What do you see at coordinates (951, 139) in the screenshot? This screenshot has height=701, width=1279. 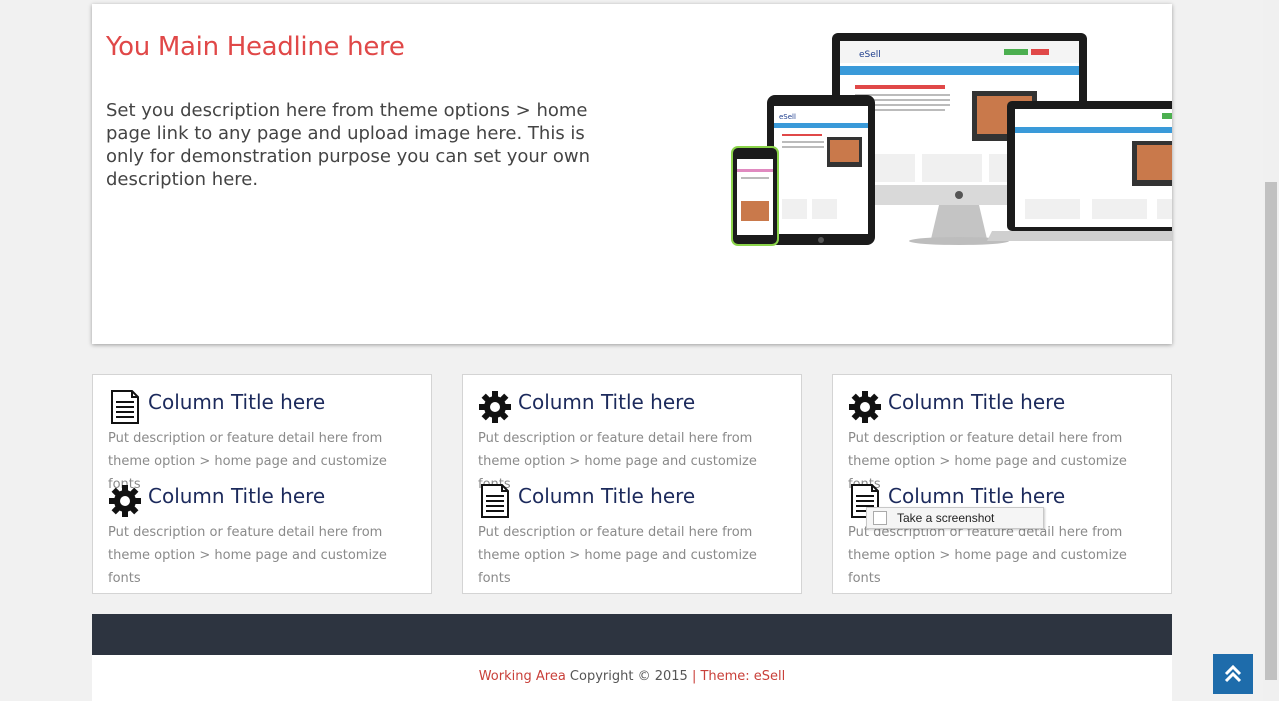 I see `responsive-devices-image: eSell eSell` at bounding box center [951, 139].